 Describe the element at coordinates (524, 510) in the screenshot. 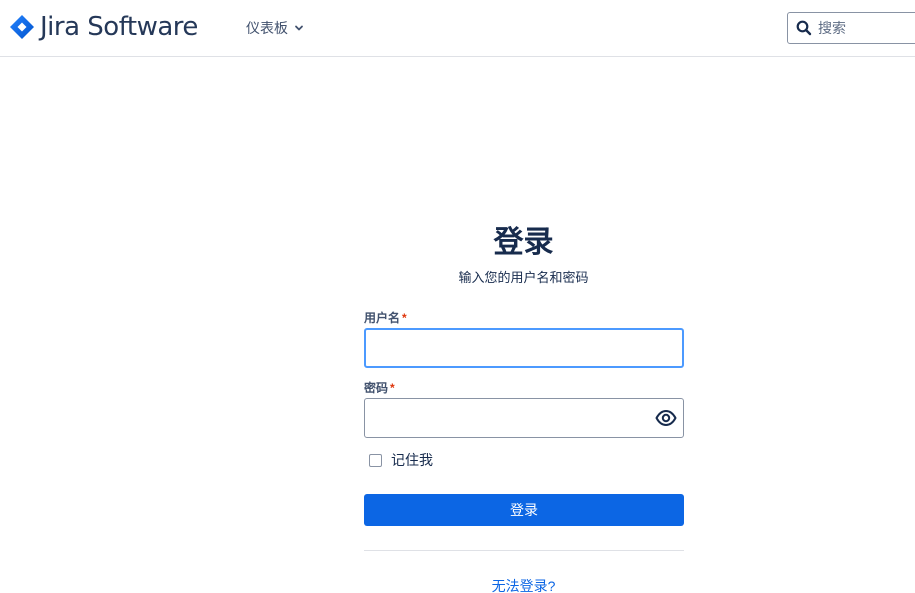

I see `login-button: 登录` at that location.